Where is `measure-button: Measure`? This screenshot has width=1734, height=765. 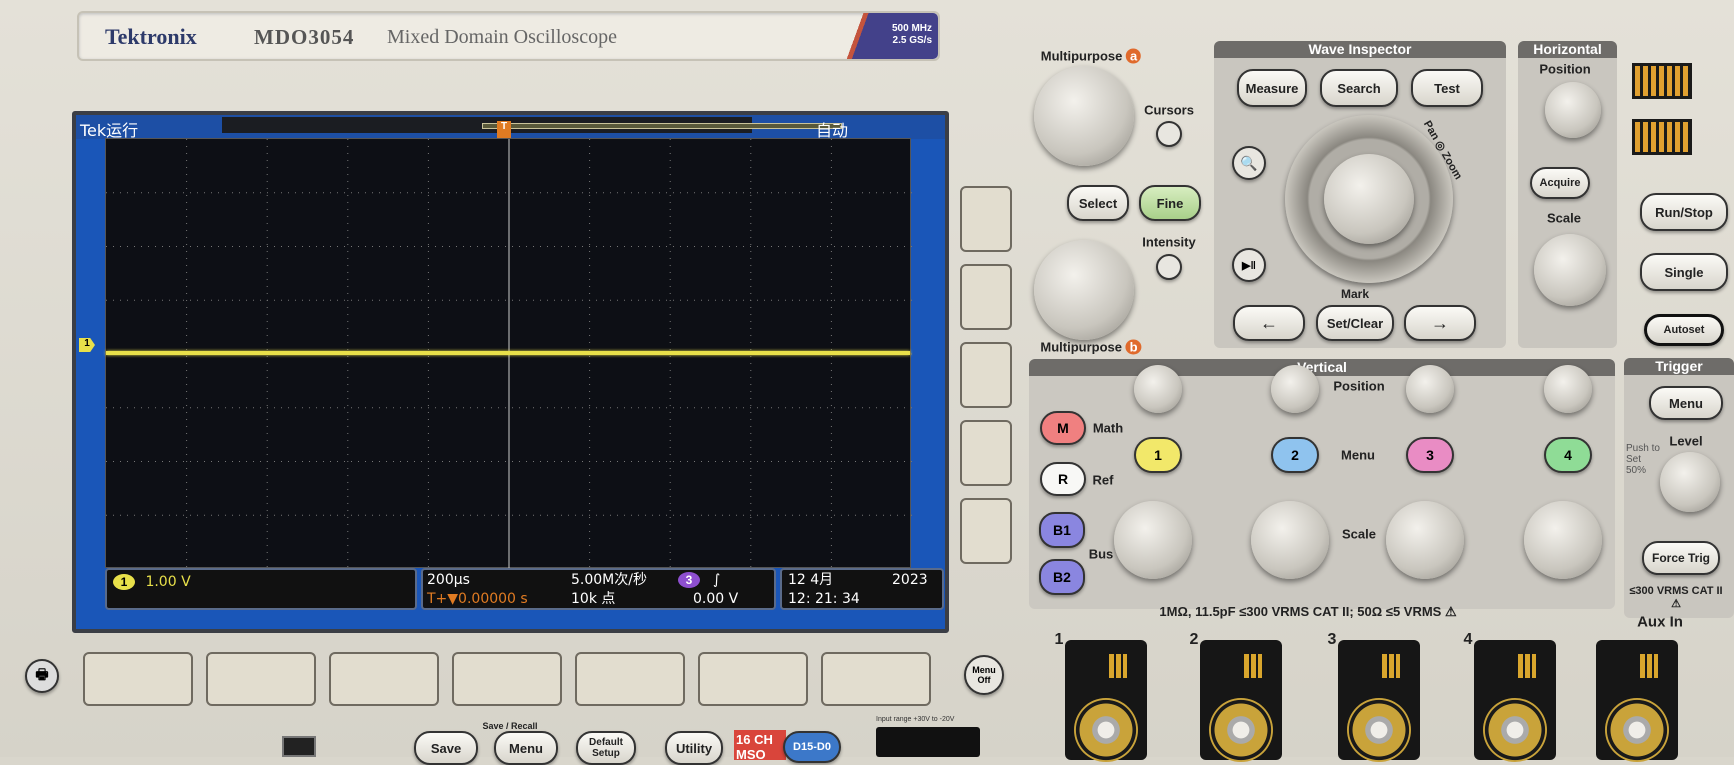 measure-button: Measure is located at coordinates (1272, 88).